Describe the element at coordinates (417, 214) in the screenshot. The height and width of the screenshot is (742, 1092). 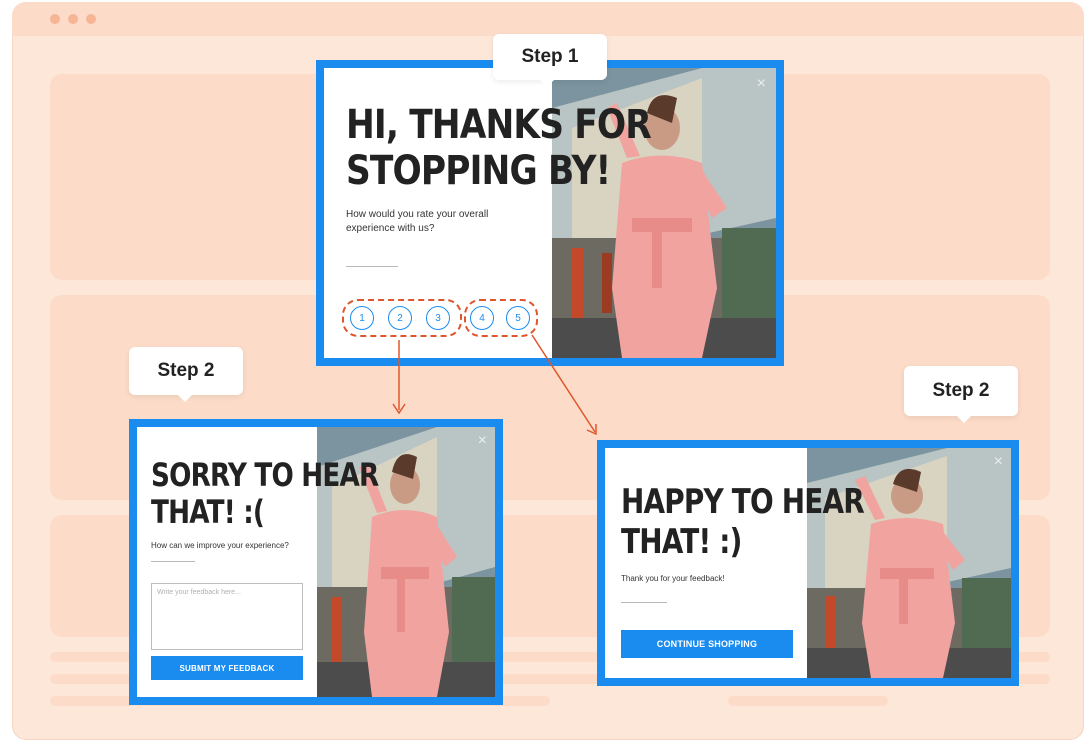
I see `question-line: How would you rate your overall` at that location.